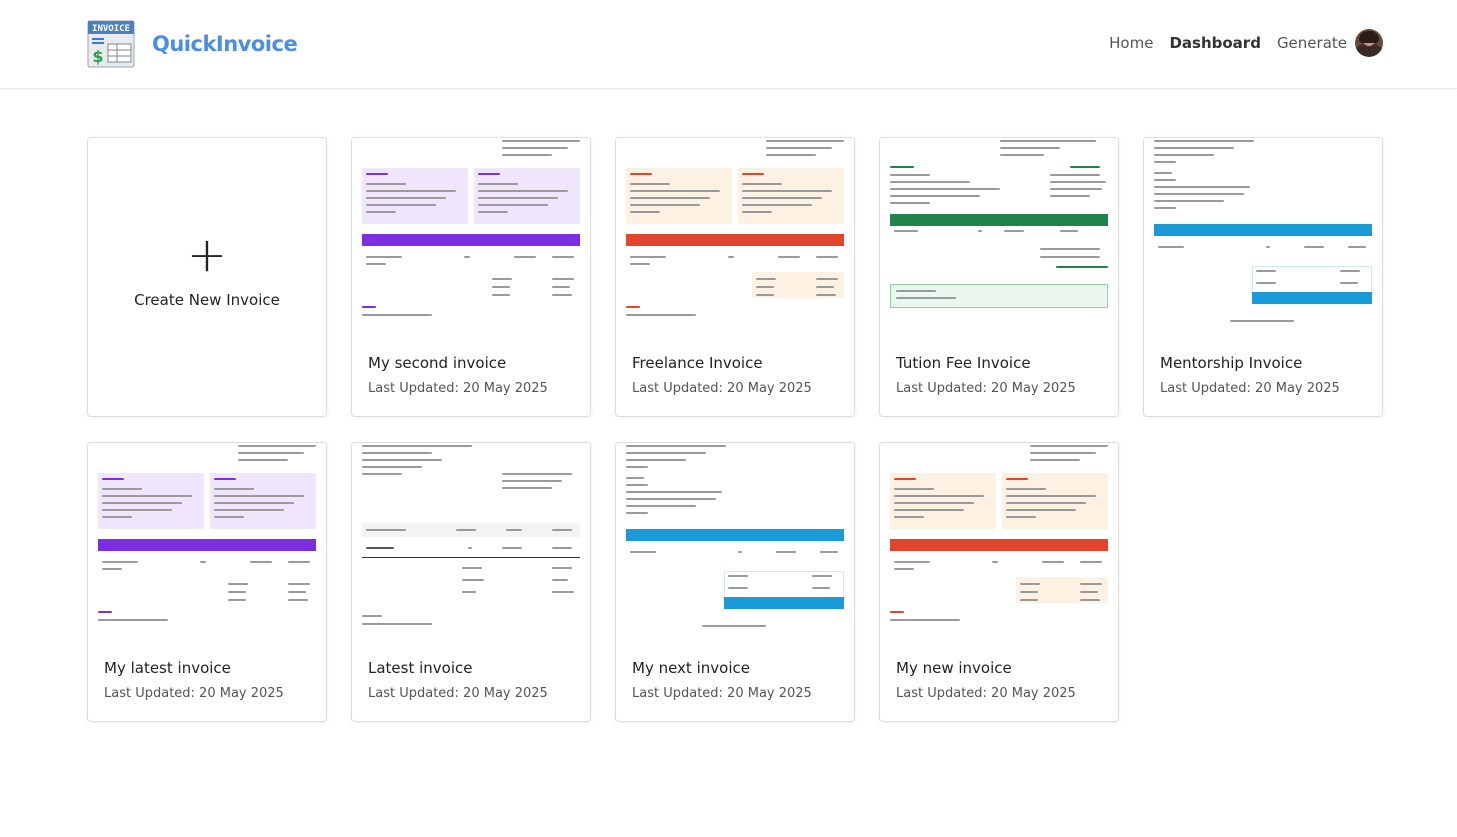 This screenshot has height=837, width=1457. I want to click on nav-generate: Generate, so click(1312, 43).